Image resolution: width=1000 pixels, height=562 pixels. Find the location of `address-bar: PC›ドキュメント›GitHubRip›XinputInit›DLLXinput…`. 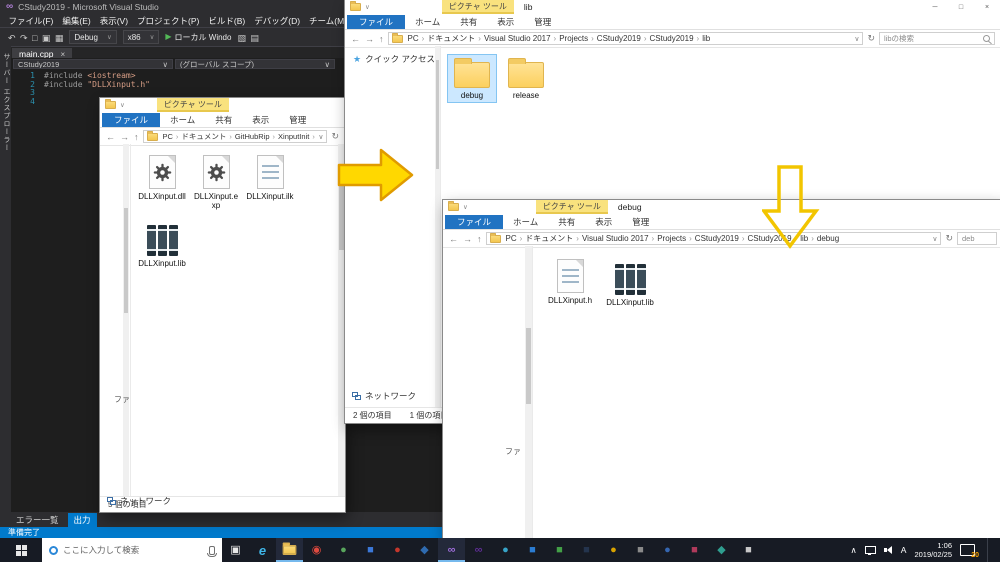

address-bar: PC›ドキュメント›GitHubRip›XinputInit›DLLXinput… is located at coordinates (235, 136).